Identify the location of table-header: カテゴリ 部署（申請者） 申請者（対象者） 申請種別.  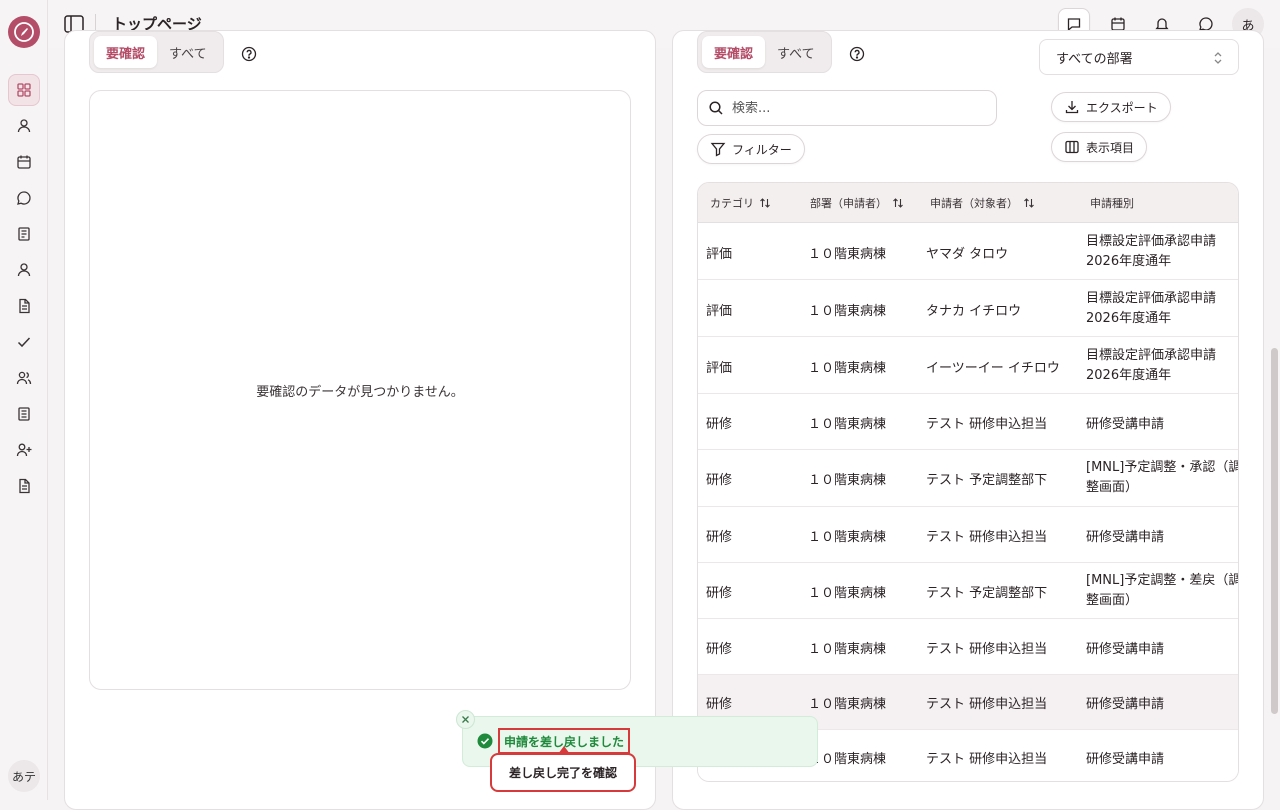
(968, 203).